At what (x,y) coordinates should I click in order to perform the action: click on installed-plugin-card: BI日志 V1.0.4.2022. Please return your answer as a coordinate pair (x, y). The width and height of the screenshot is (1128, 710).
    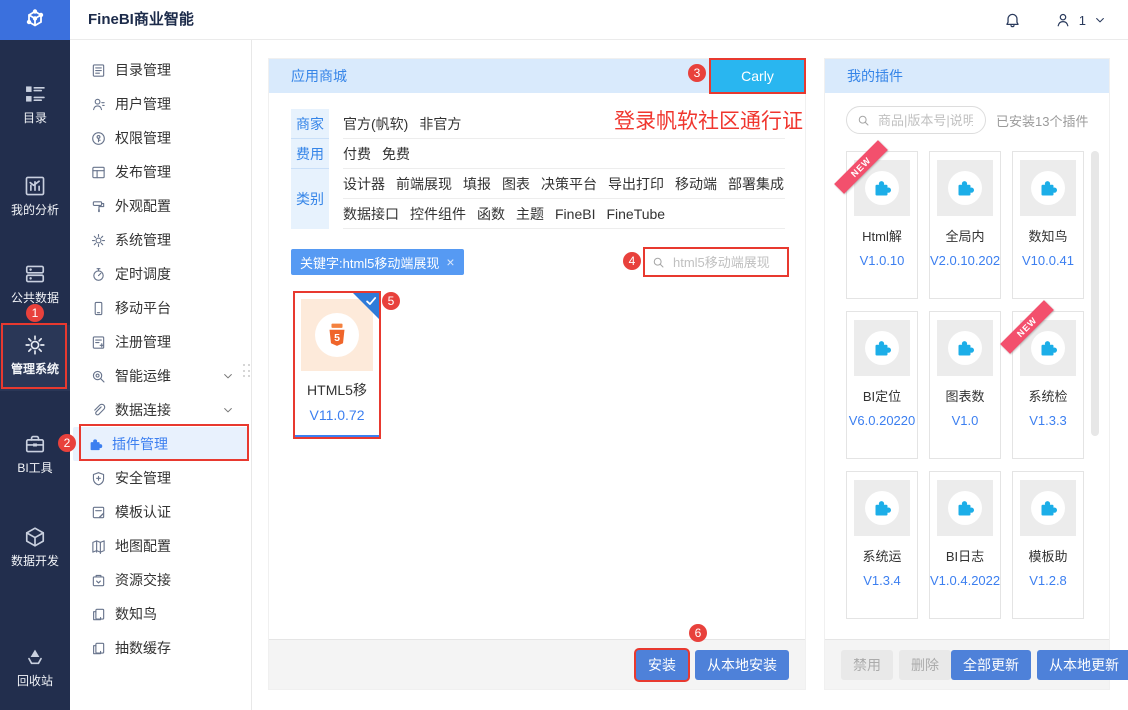
    Looking at the image, I should click on (965, 545).